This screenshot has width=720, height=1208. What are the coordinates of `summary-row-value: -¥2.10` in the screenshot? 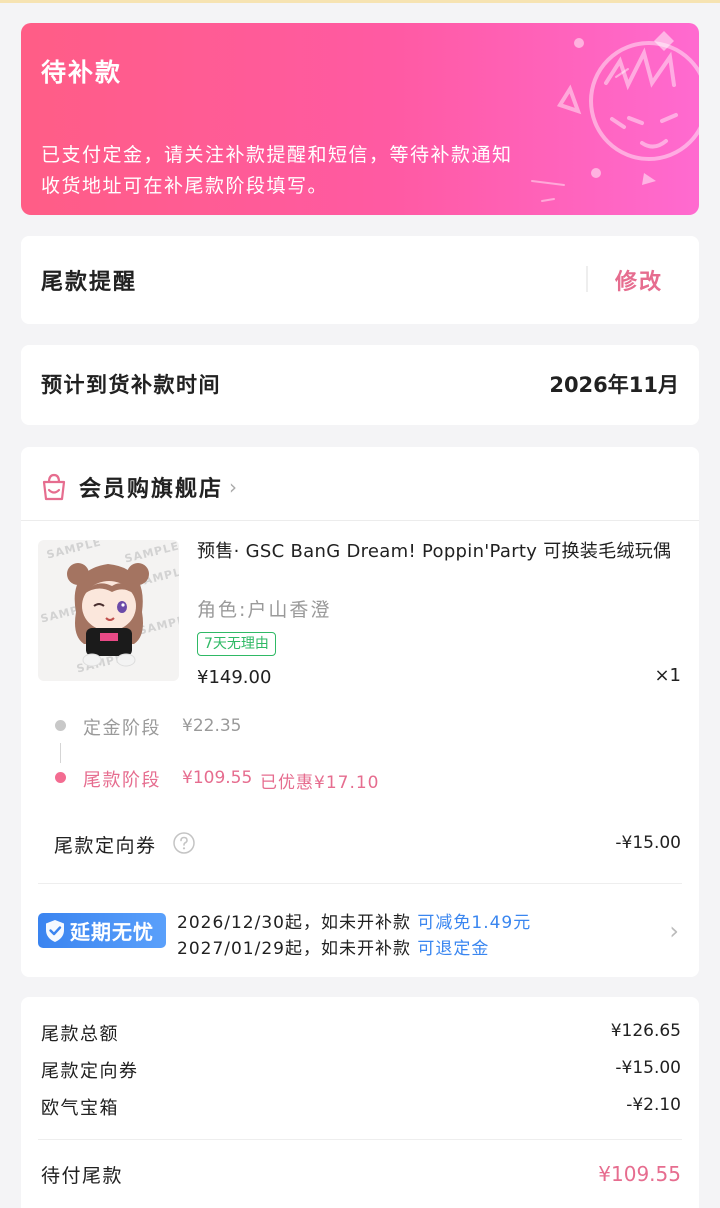 It's located at (653, 1105).